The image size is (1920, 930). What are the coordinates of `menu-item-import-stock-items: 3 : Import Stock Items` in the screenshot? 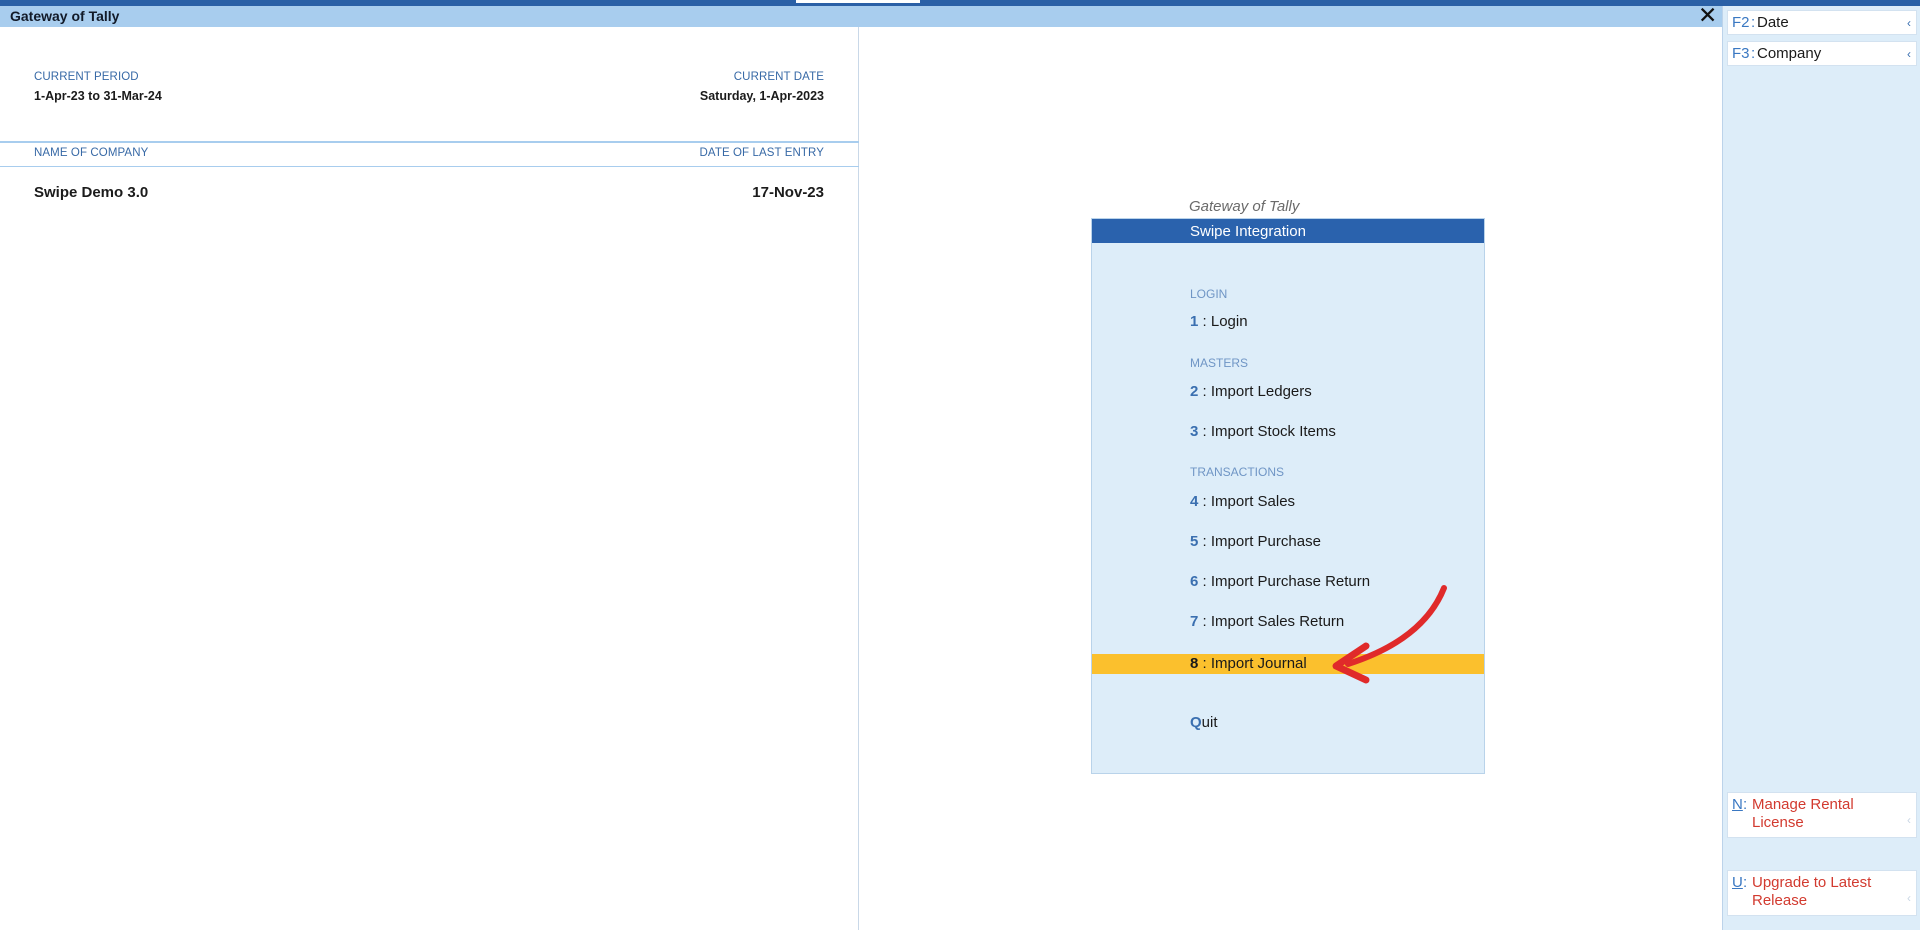 It's located at (1288, 432).